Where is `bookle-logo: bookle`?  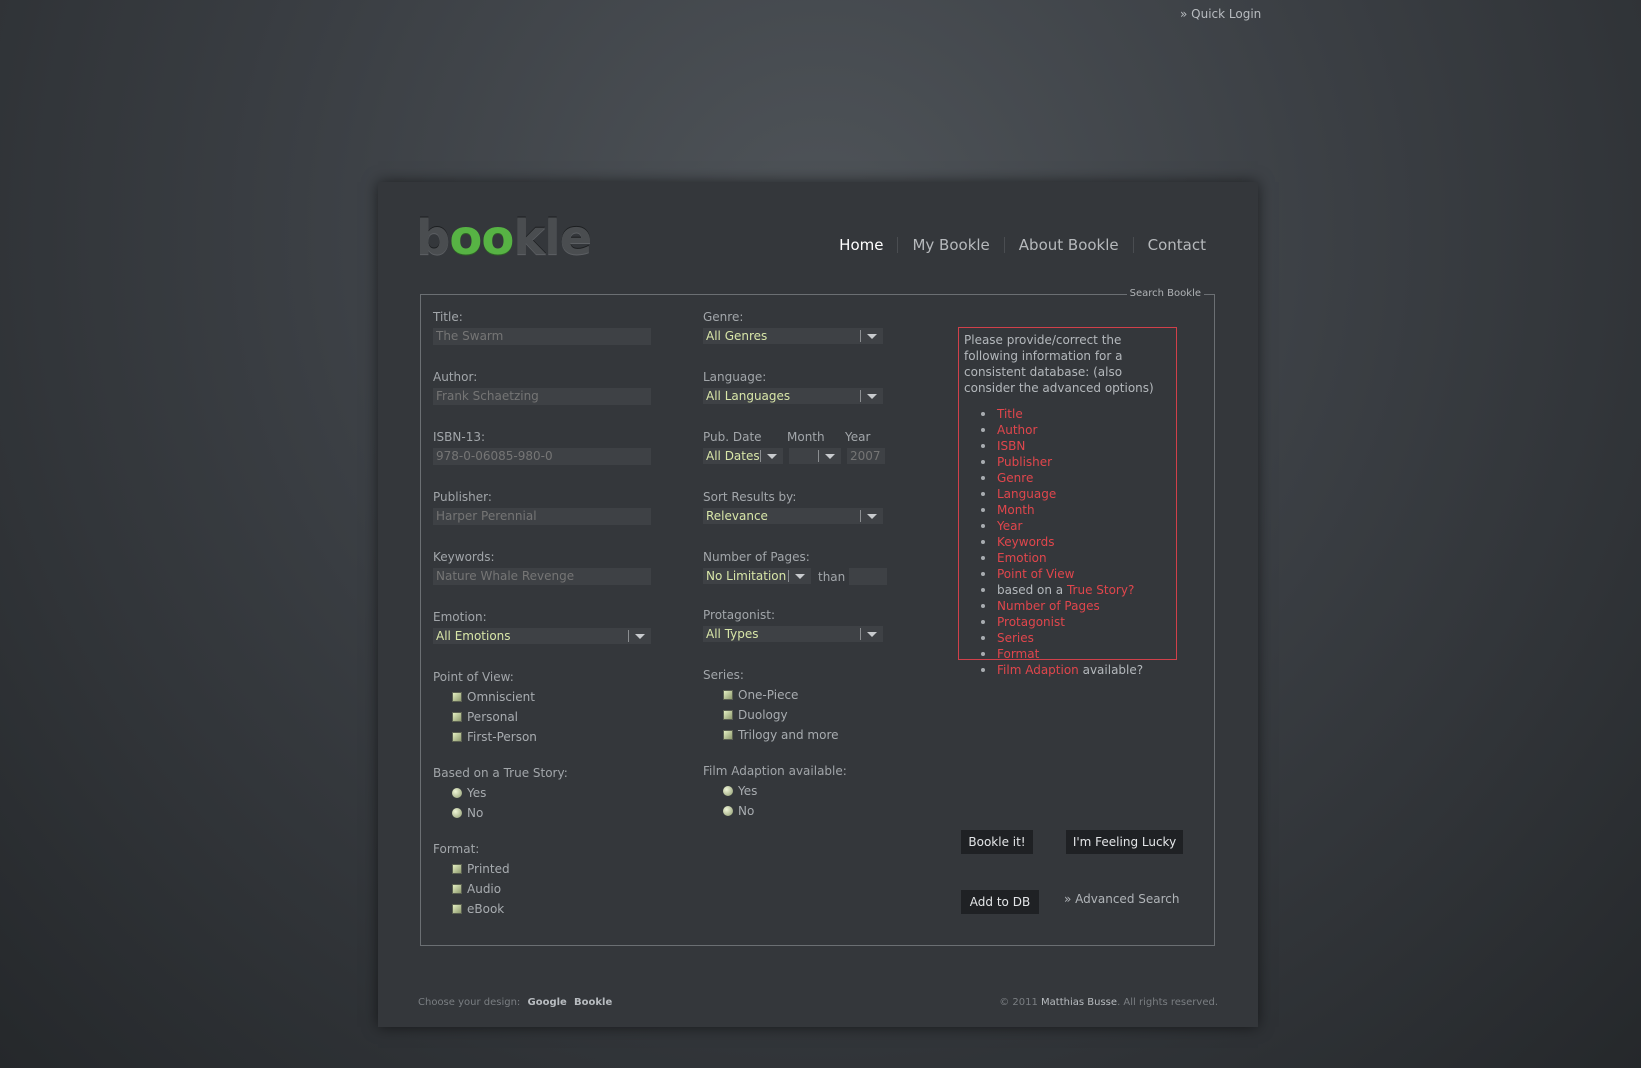
bookle-logo: bookle is located at coordinates (504, 238).